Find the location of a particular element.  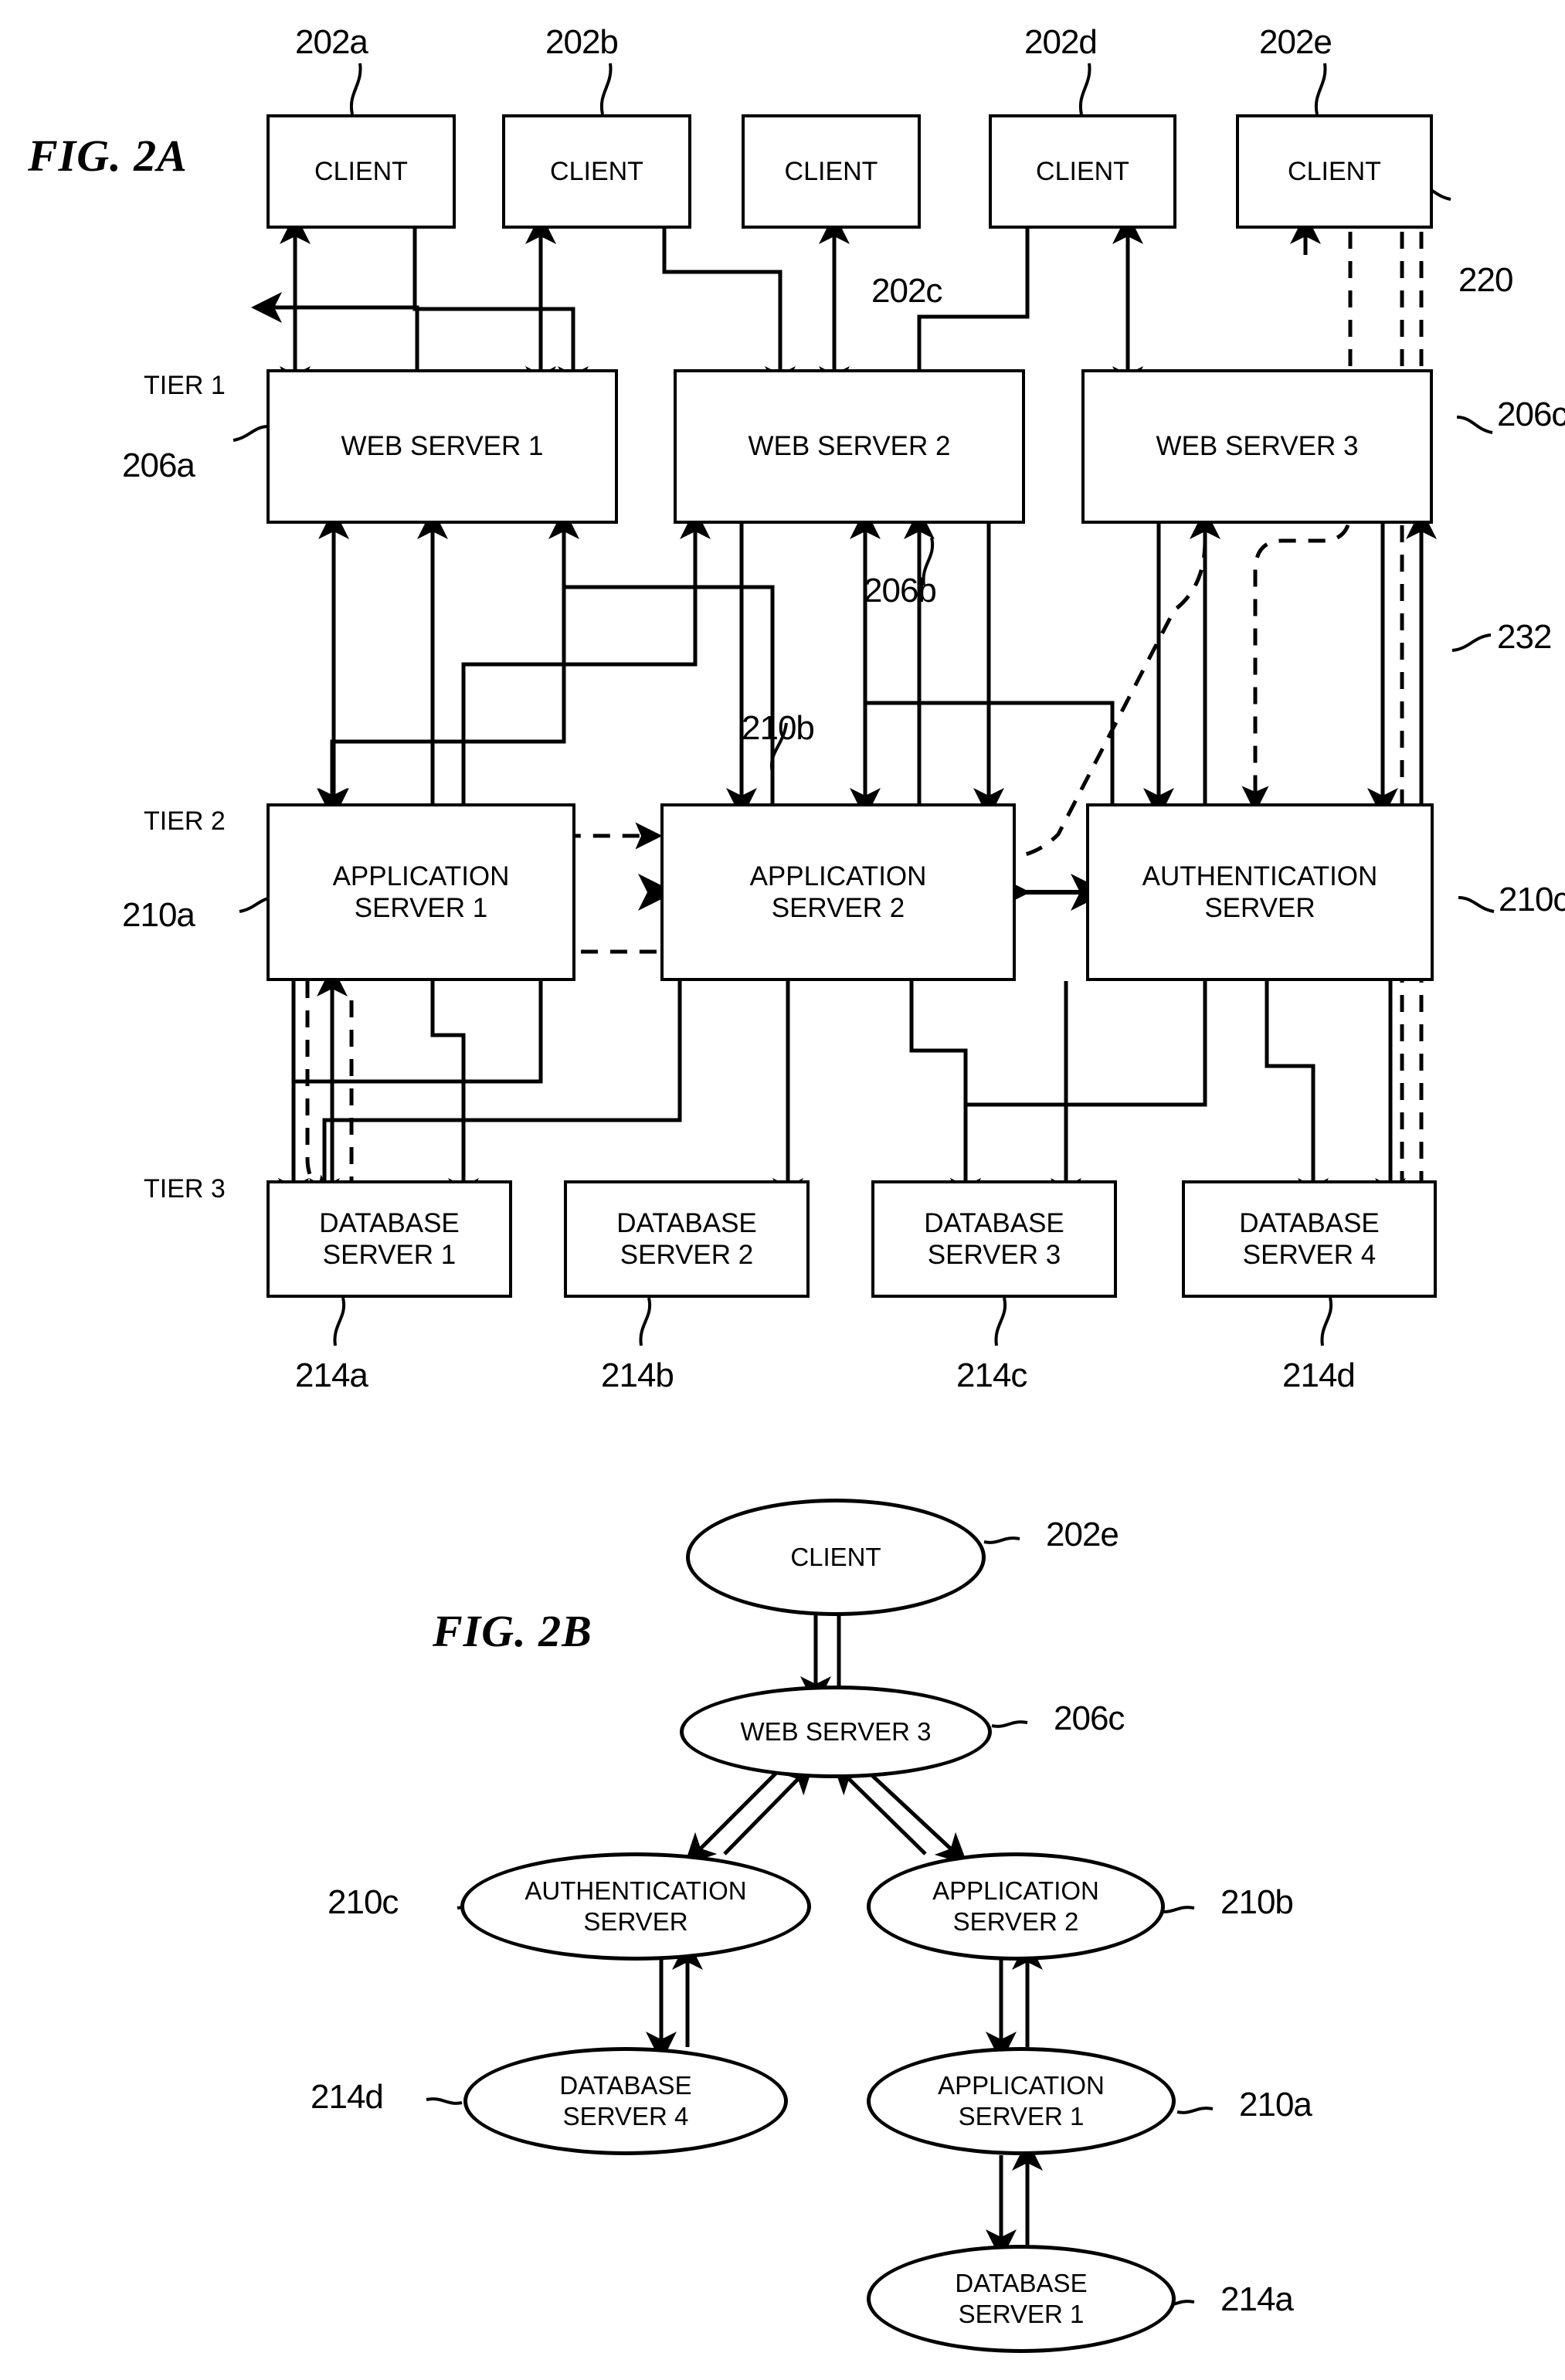

application-server-label: APPLICATION SERVER 1 is located at coordinates (421, 892).